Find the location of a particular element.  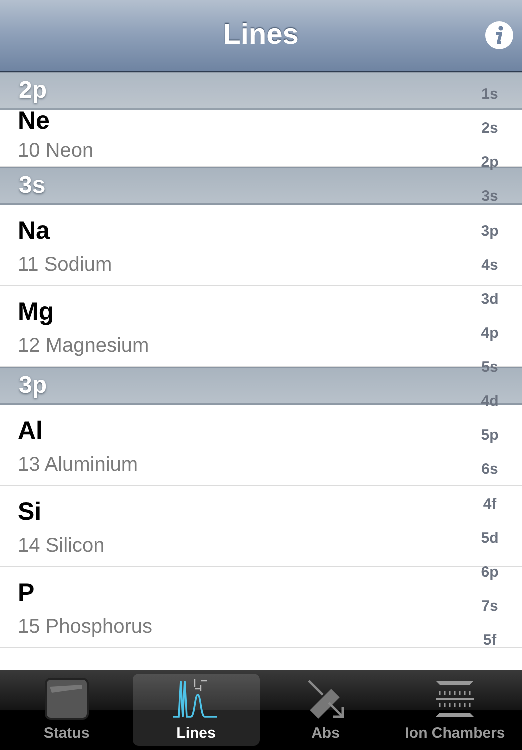

tab: Lines is located at coordinates (196, 710).